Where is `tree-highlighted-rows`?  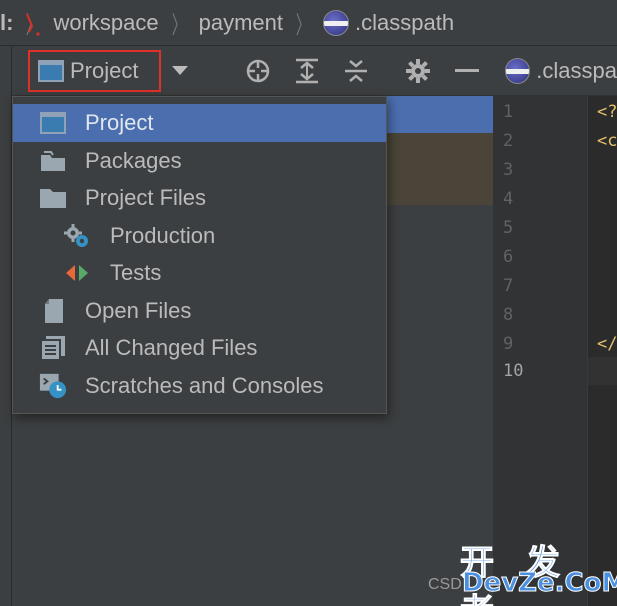
tree-highlighted-rows is located at coordinates (438, 169).